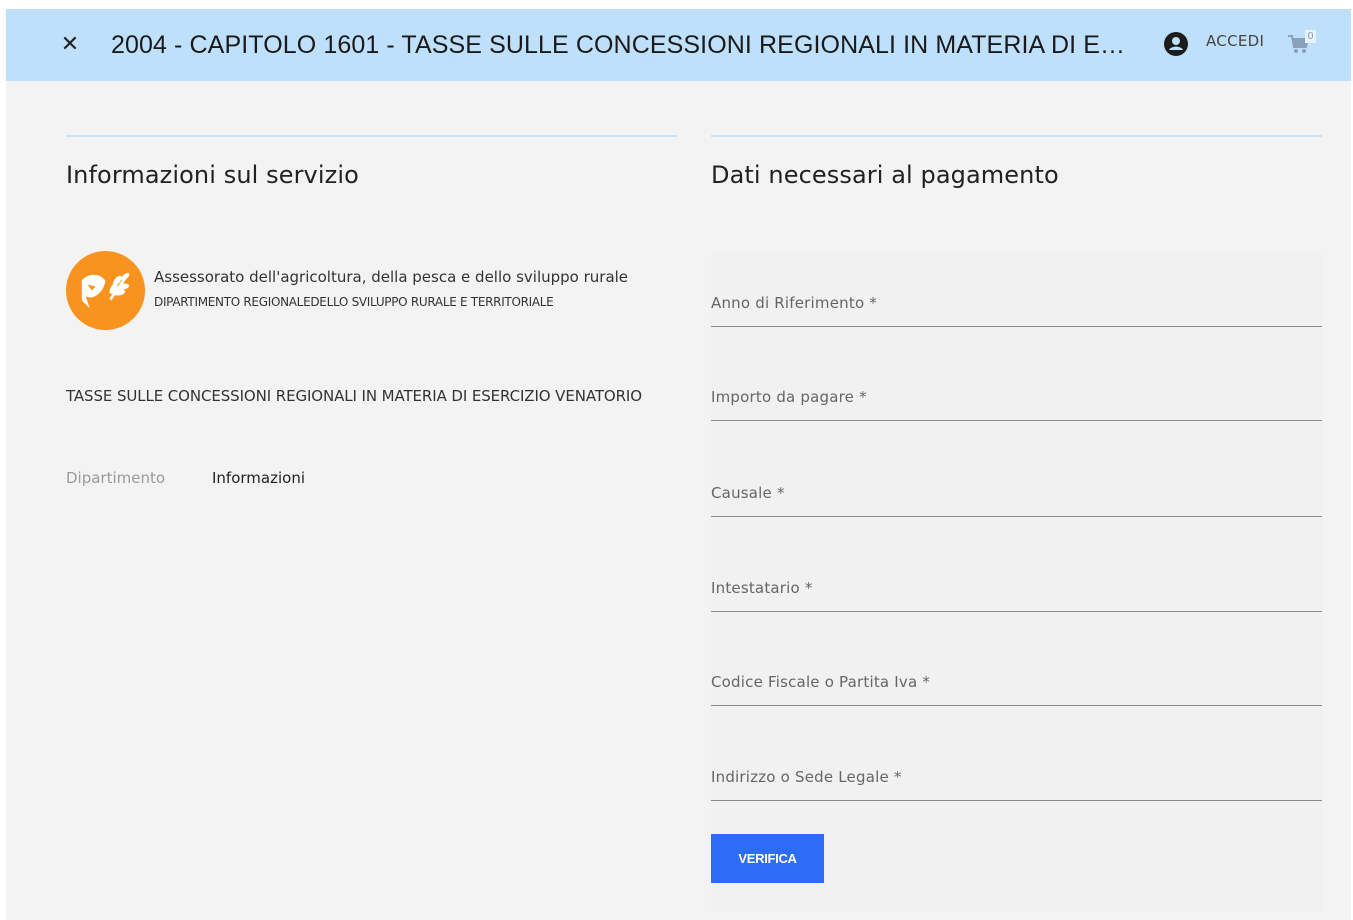 The width and height of the screenshot is (1353, 920). What do you see at coordinates (371, 136) in the screenshot?
I see `info-divider` at bounding box center [371, 136].